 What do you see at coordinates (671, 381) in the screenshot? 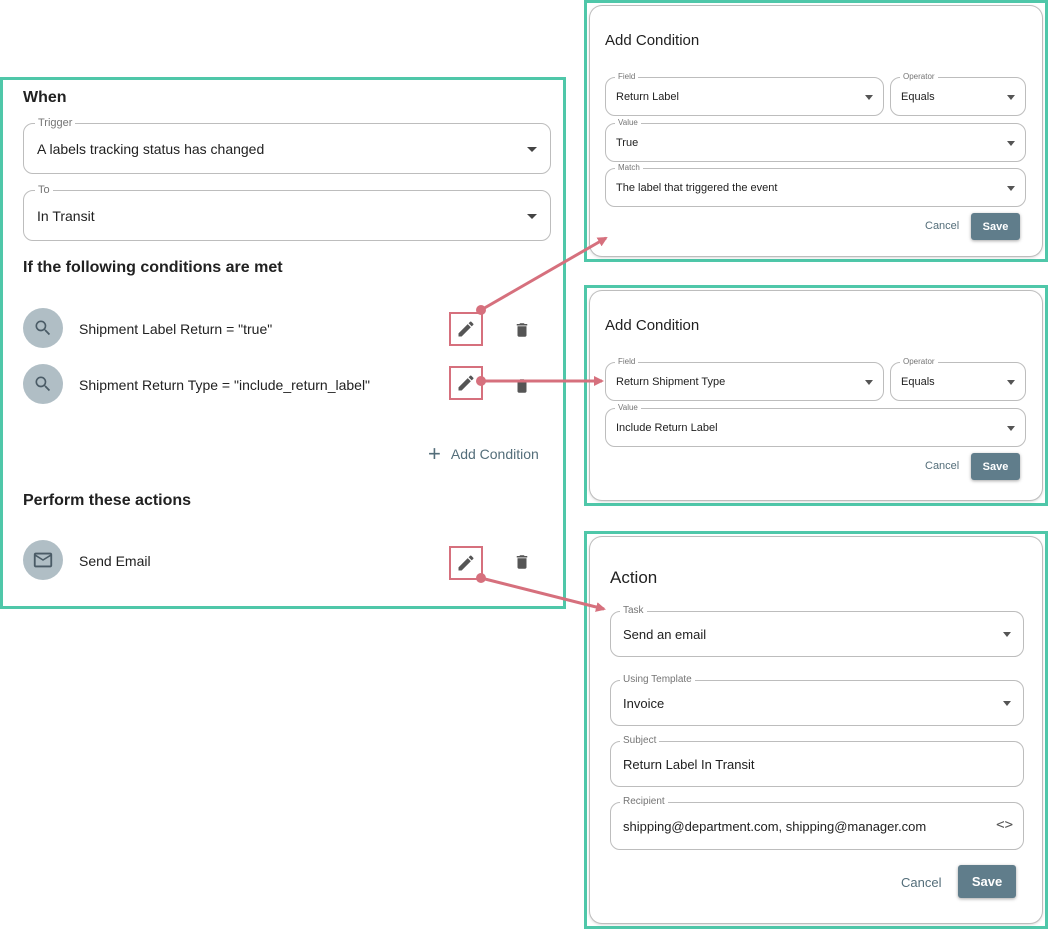
I see `field-value: Return Shipment Type` at bounding box center [671, 381].